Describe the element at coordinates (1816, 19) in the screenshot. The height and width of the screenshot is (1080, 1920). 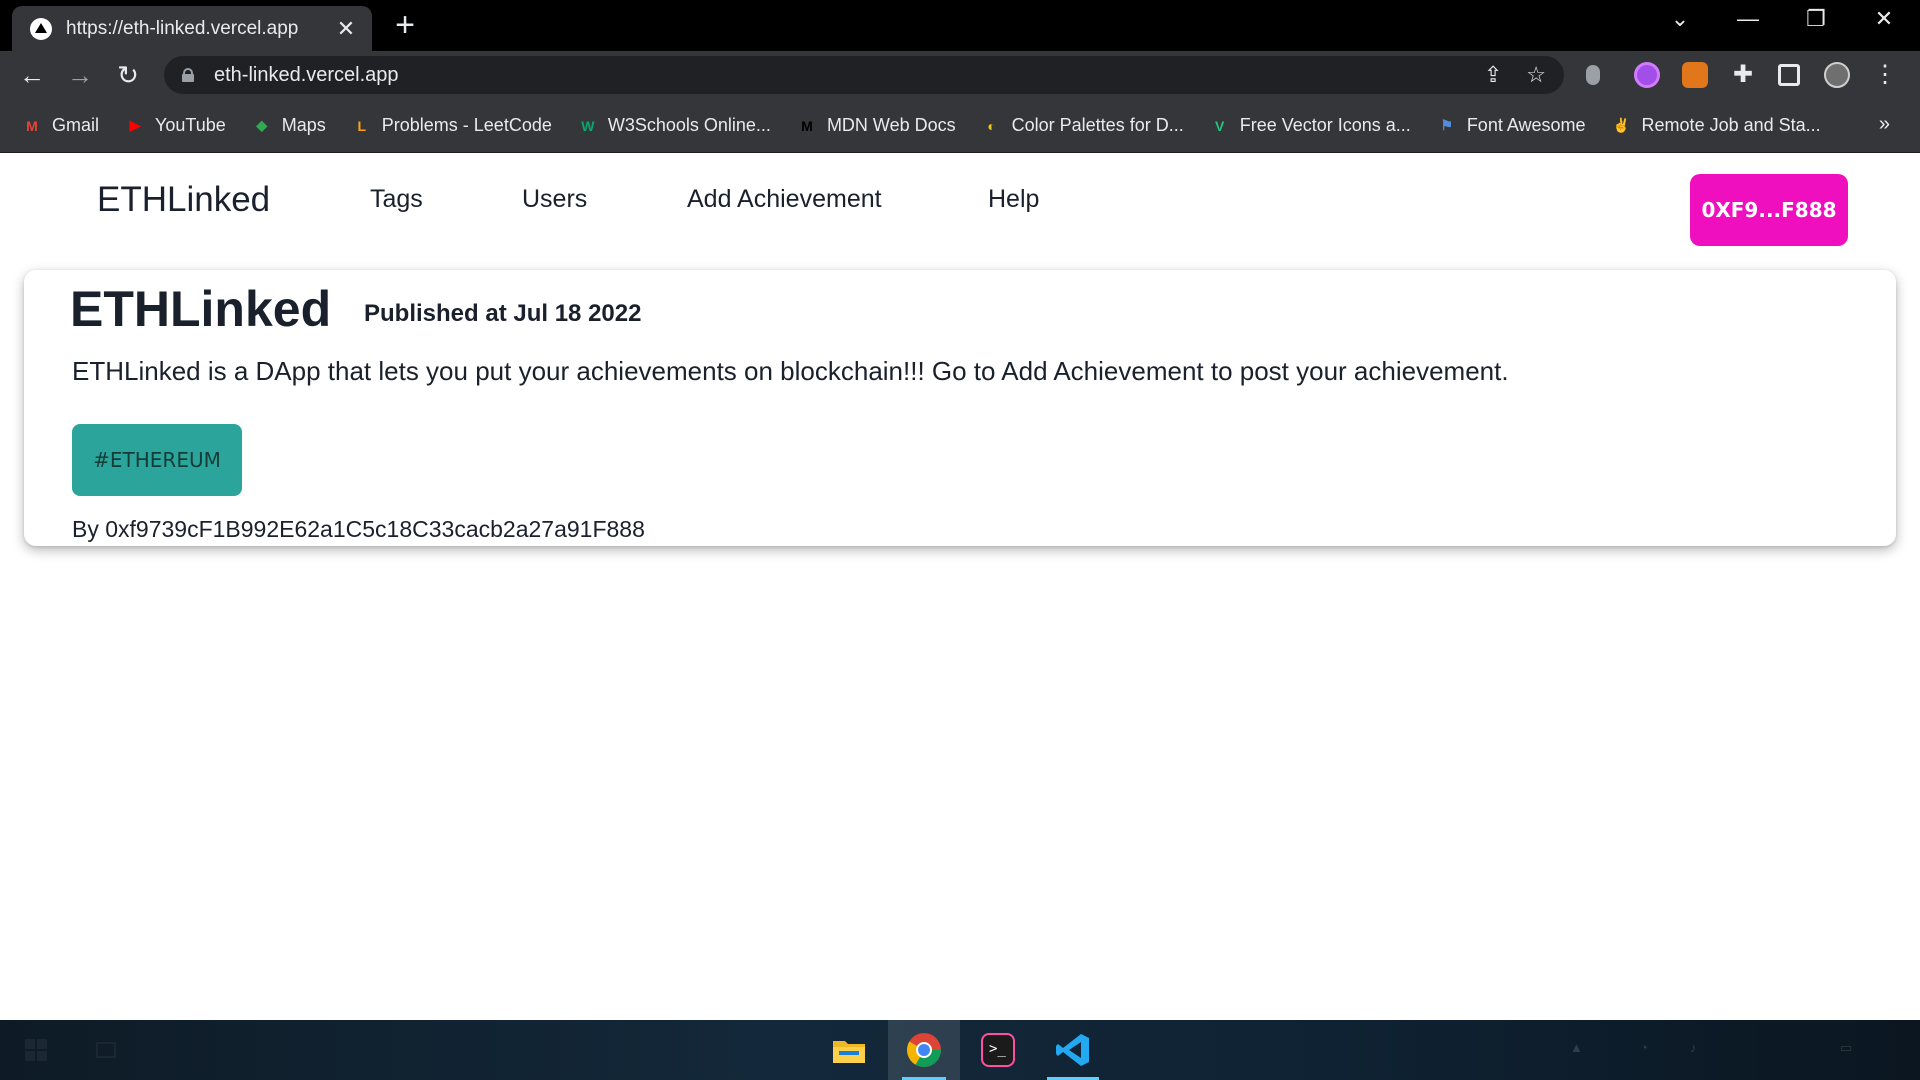
I see `restore-button: ❐` at that location.